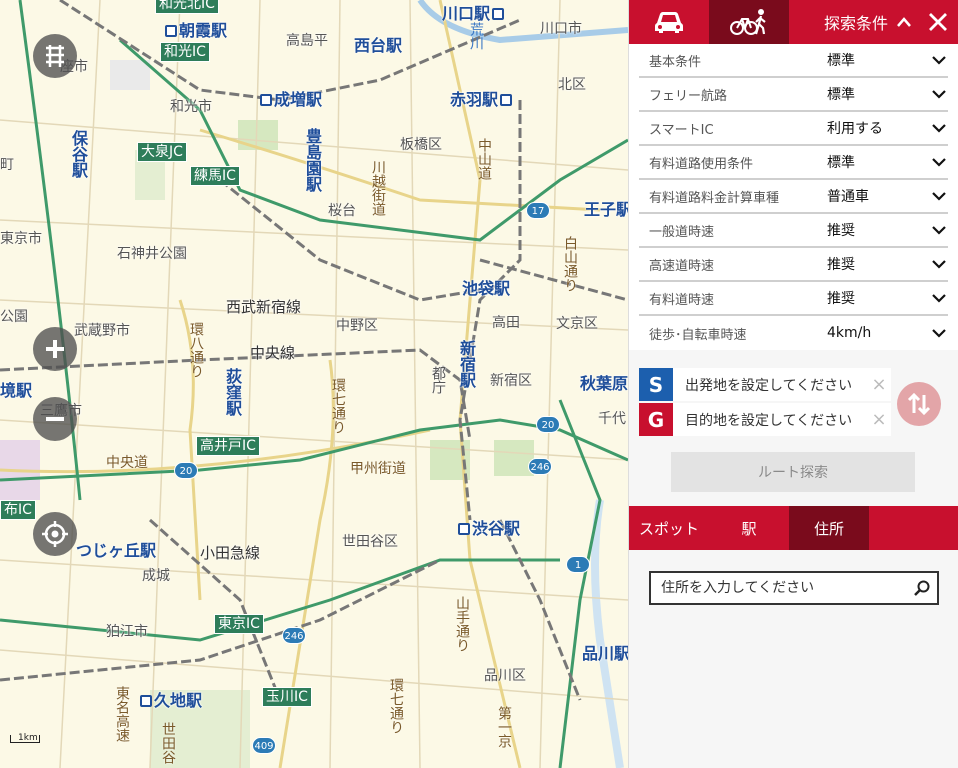 The height and width of the screenshot is (768, 958). Describe the element at coordinates (215, 176) in the screenshot. I see `ic-nerima: 練馬IC` at that location.